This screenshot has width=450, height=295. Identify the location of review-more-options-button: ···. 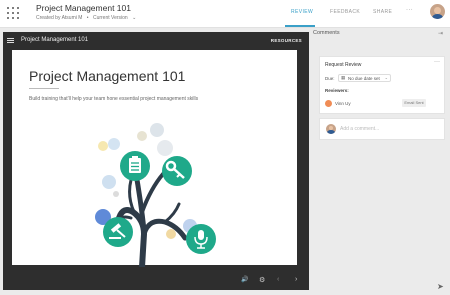
(437, 62).